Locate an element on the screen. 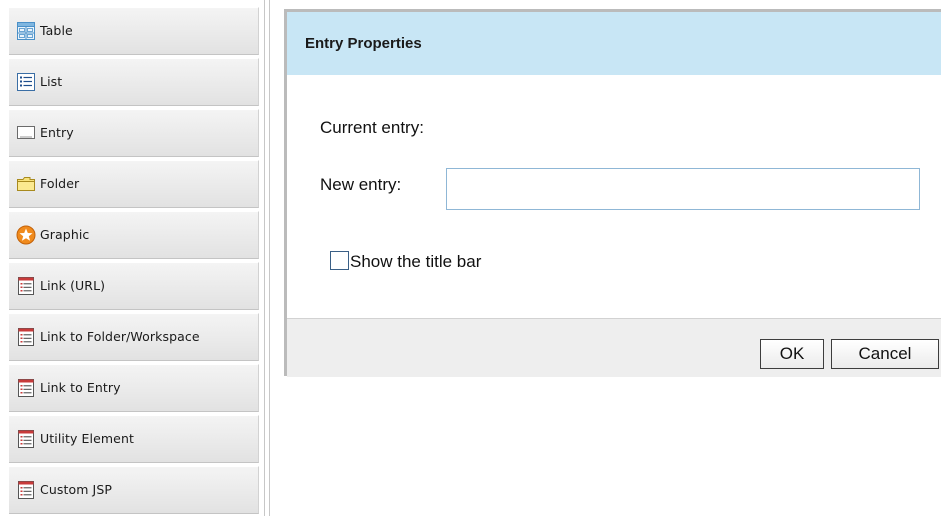 This screenshot has width=941, height=516. palette-item-label: Link to Entry is located at coordinates (80, 387).